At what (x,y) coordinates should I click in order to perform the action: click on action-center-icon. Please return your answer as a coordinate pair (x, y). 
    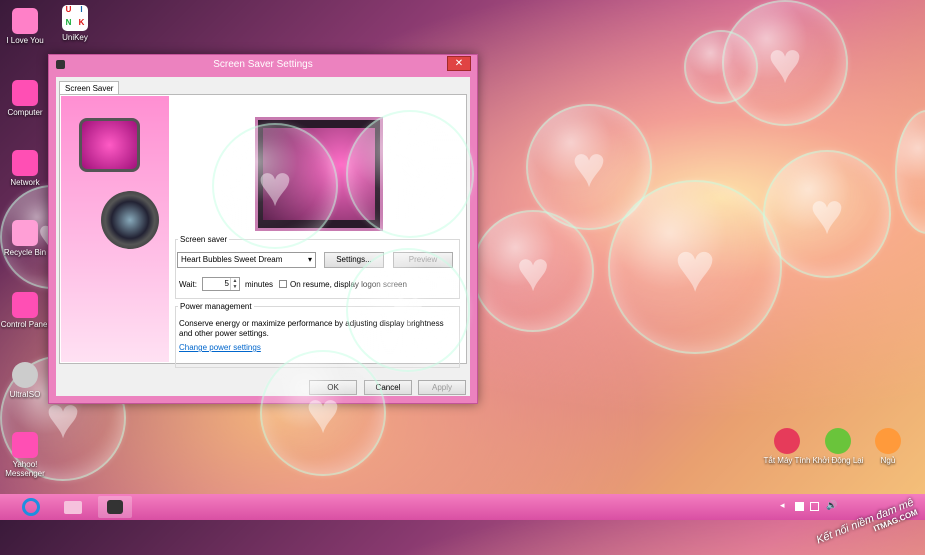
    Looking at the image, I should click on (799, 506).